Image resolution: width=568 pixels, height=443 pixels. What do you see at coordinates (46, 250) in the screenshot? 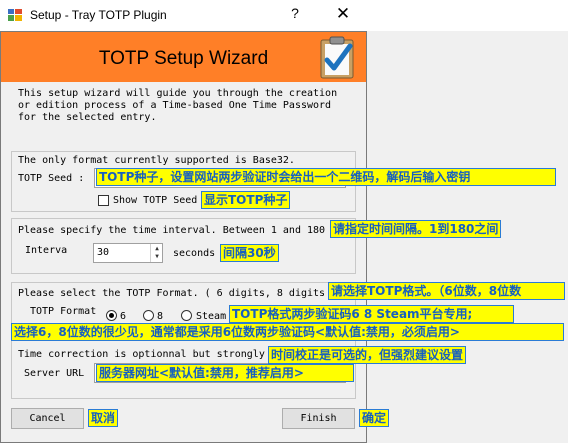
I see `interval-label: Interva` at bounding box center [46, 250].